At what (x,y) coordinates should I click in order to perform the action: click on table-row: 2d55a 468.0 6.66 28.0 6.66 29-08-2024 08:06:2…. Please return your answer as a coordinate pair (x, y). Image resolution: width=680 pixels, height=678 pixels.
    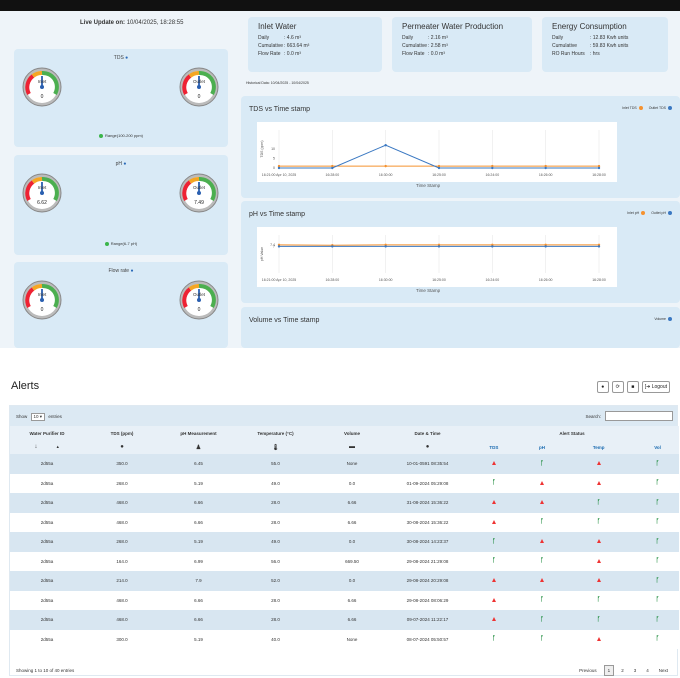
    Looking at the image, I should click on (344, 600).